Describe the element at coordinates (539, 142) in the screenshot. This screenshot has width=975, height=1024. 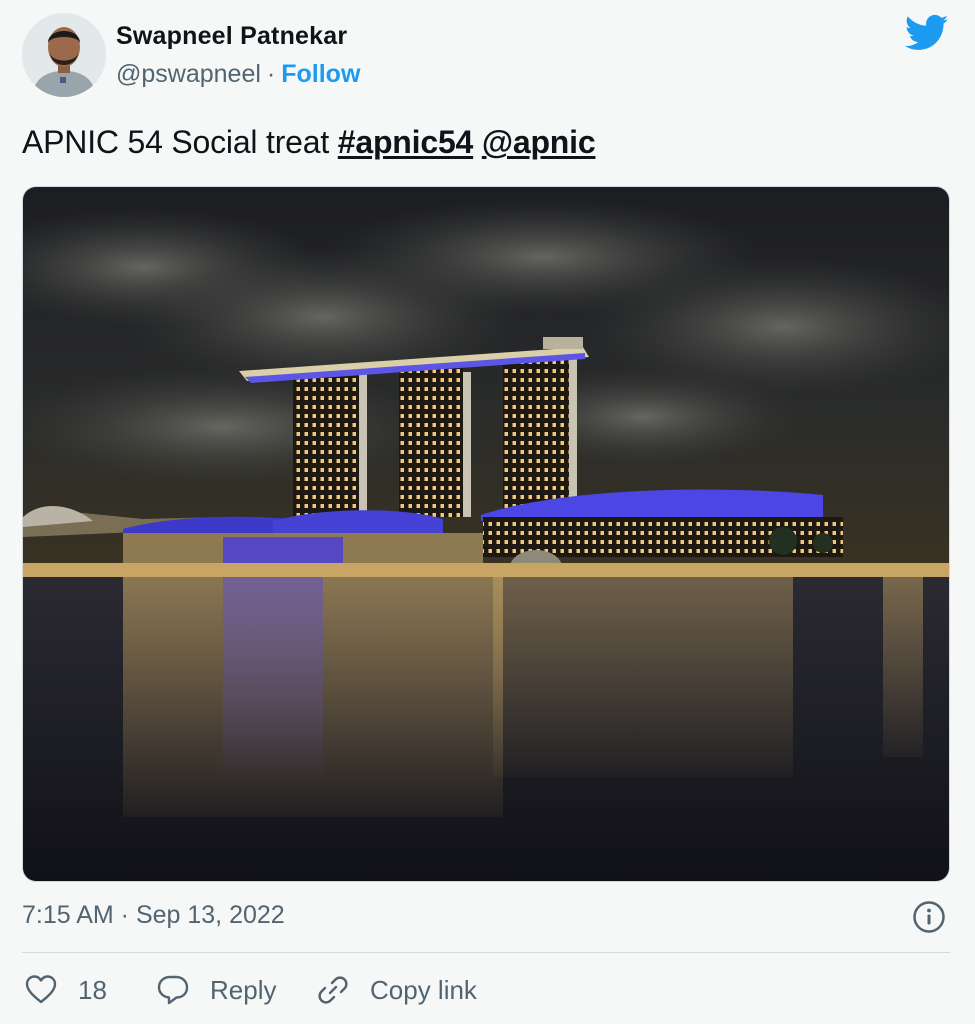
I see `mention-link: @apnic` at that location.